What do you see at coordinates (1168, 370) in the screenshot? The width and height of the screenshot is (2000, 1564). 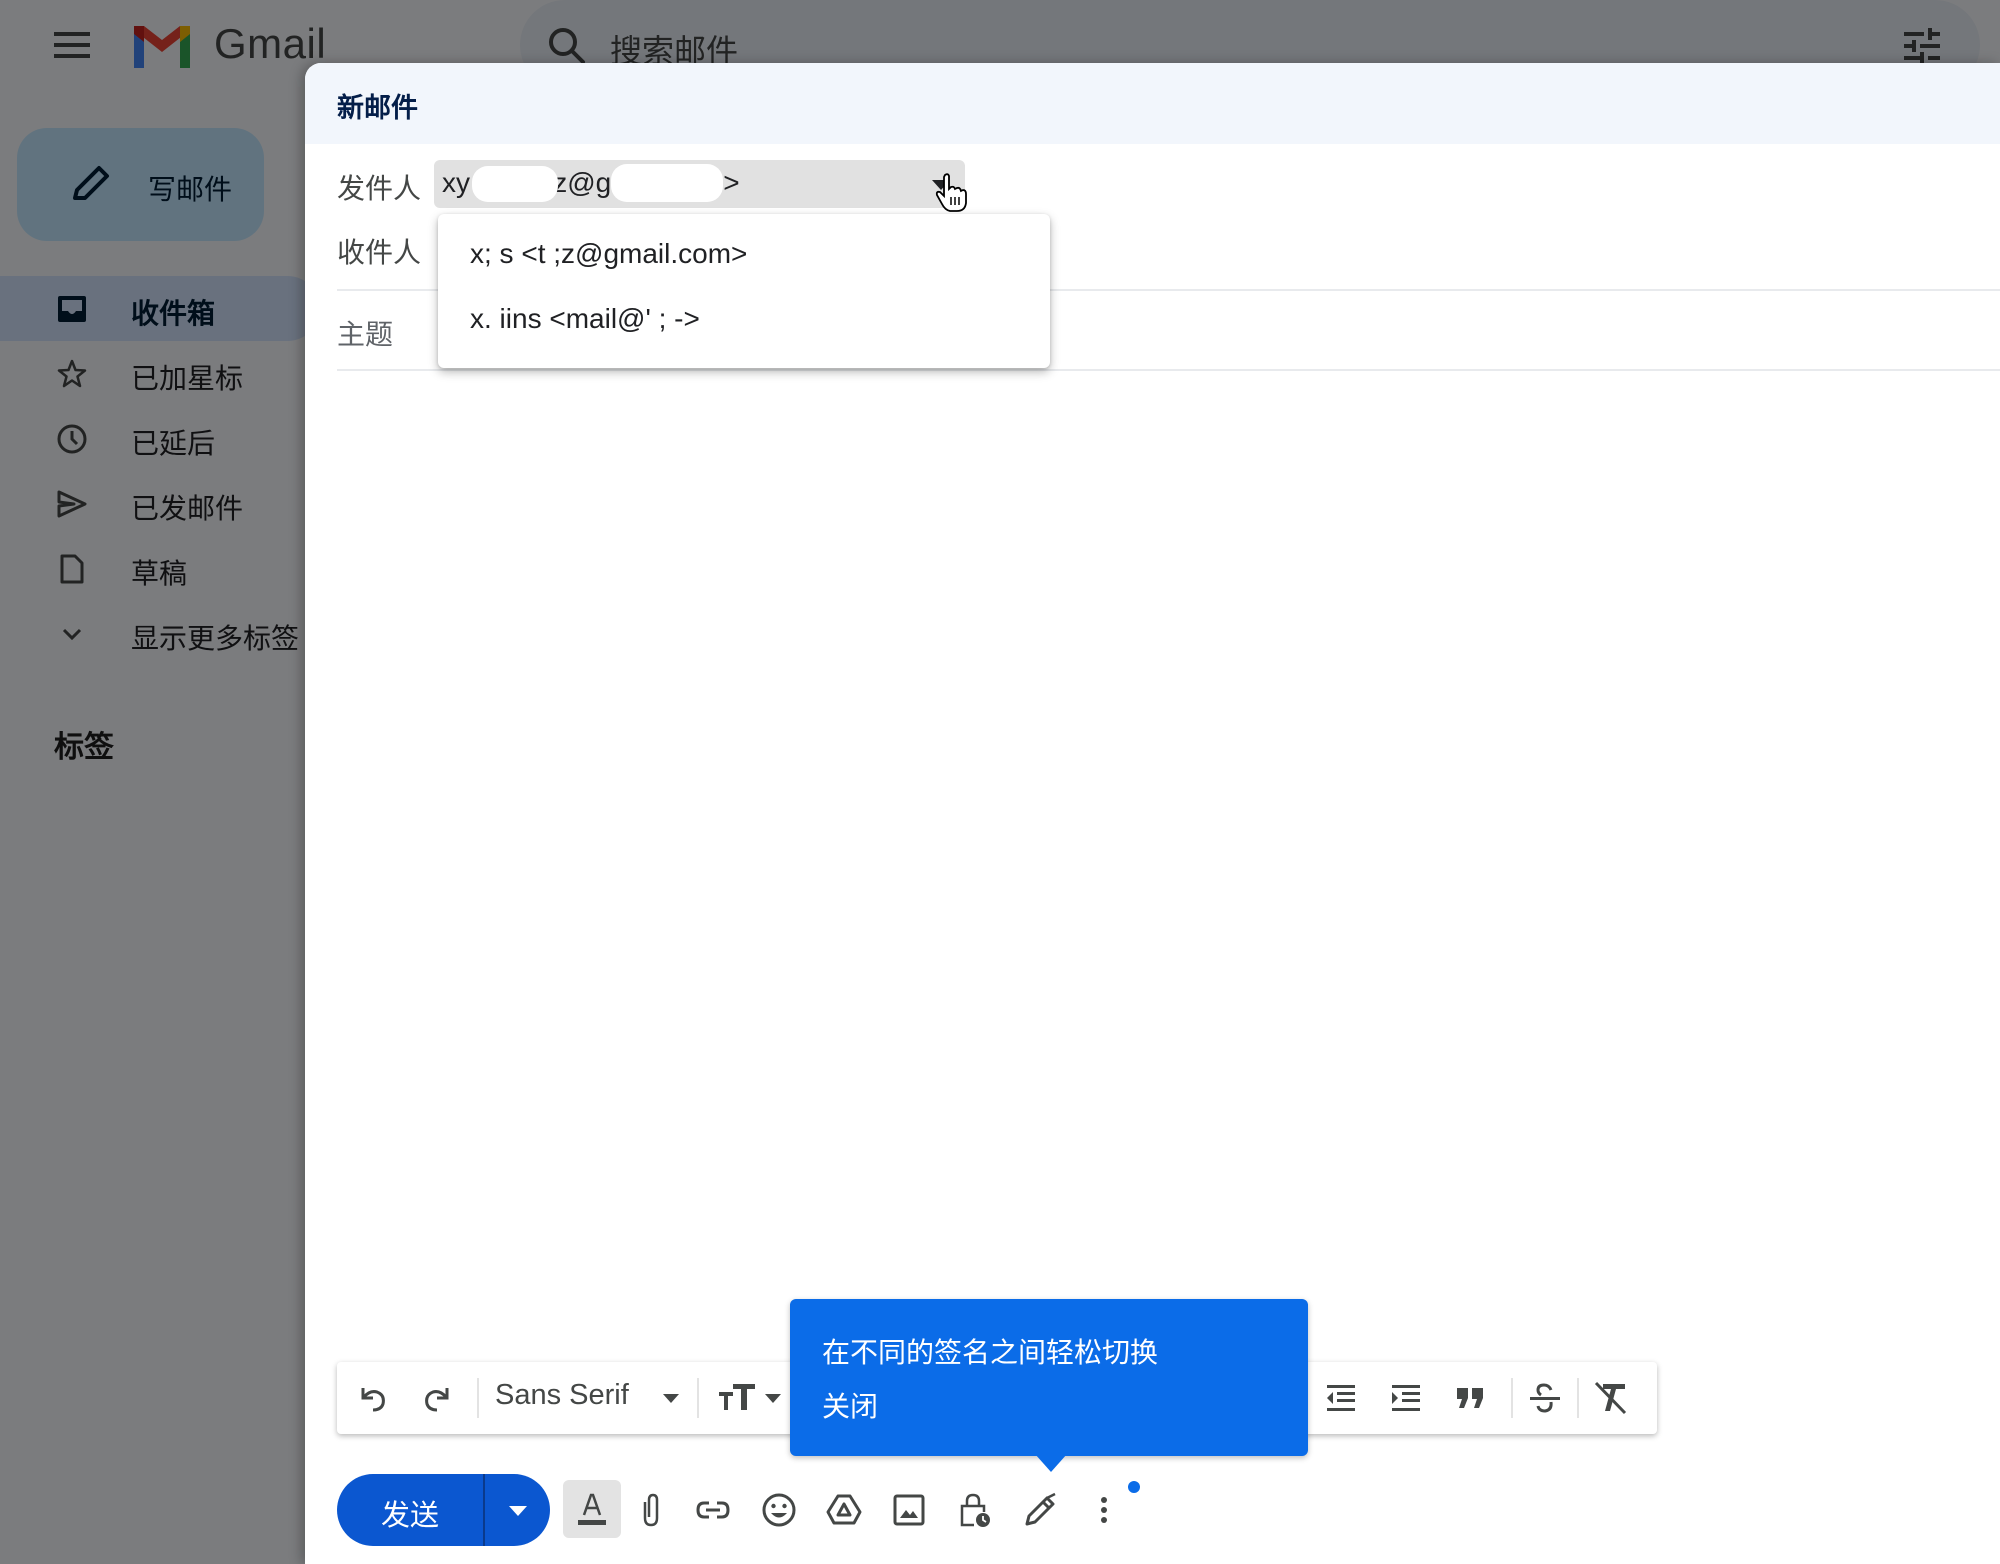 I see `divider` at bounding box center [1168, 370].